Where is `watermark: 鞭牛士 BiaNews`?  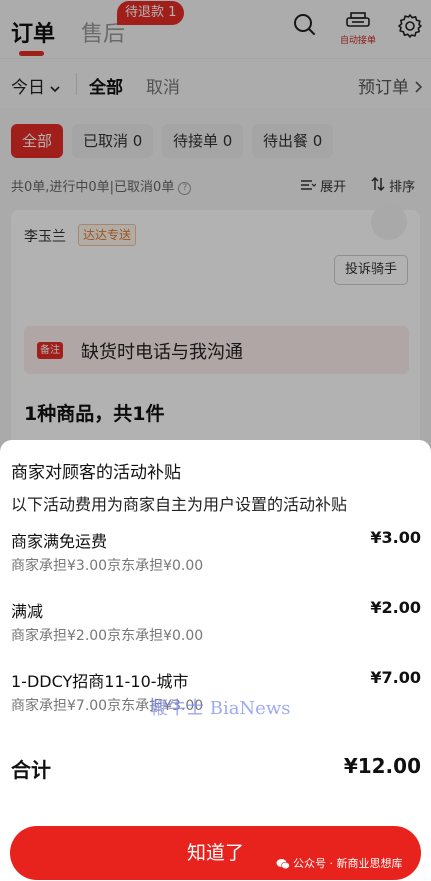
watermark: 鞭牛士 BiaNews is located at coordinates (220, 708).